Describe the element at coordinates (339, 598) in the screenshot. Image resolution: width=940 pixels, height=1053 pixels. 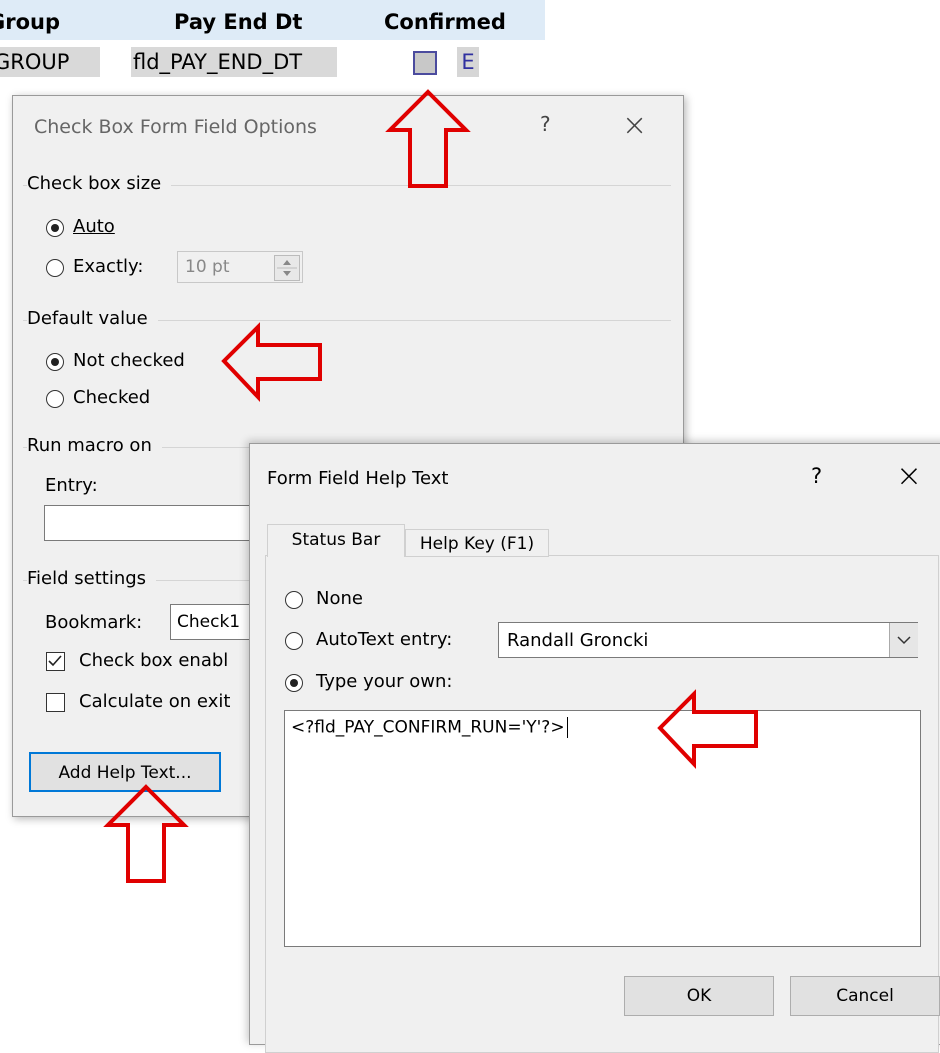
I see `none-label: None` at that location.